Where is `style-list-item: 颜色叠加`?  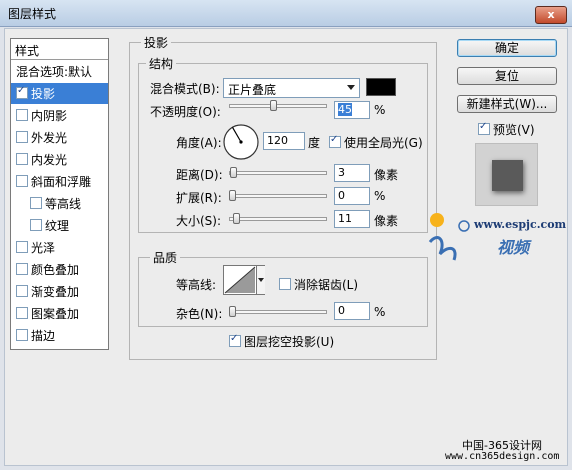
style-list-item: 颜色叠加 is located at coordinates (59, 269).